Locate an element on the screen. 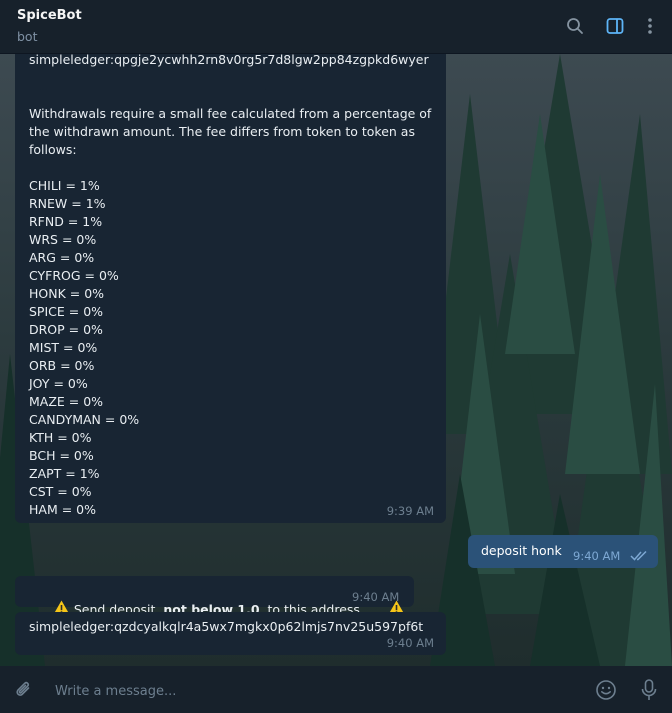  chat-title: SpiceBot is located at coordinates (49, 15).